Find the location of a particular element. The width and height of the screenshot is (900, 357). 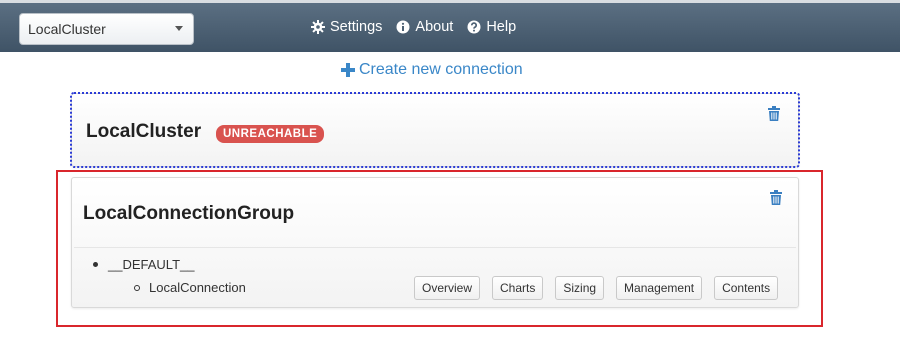

trash-icon is located at coordinates (774, 113).